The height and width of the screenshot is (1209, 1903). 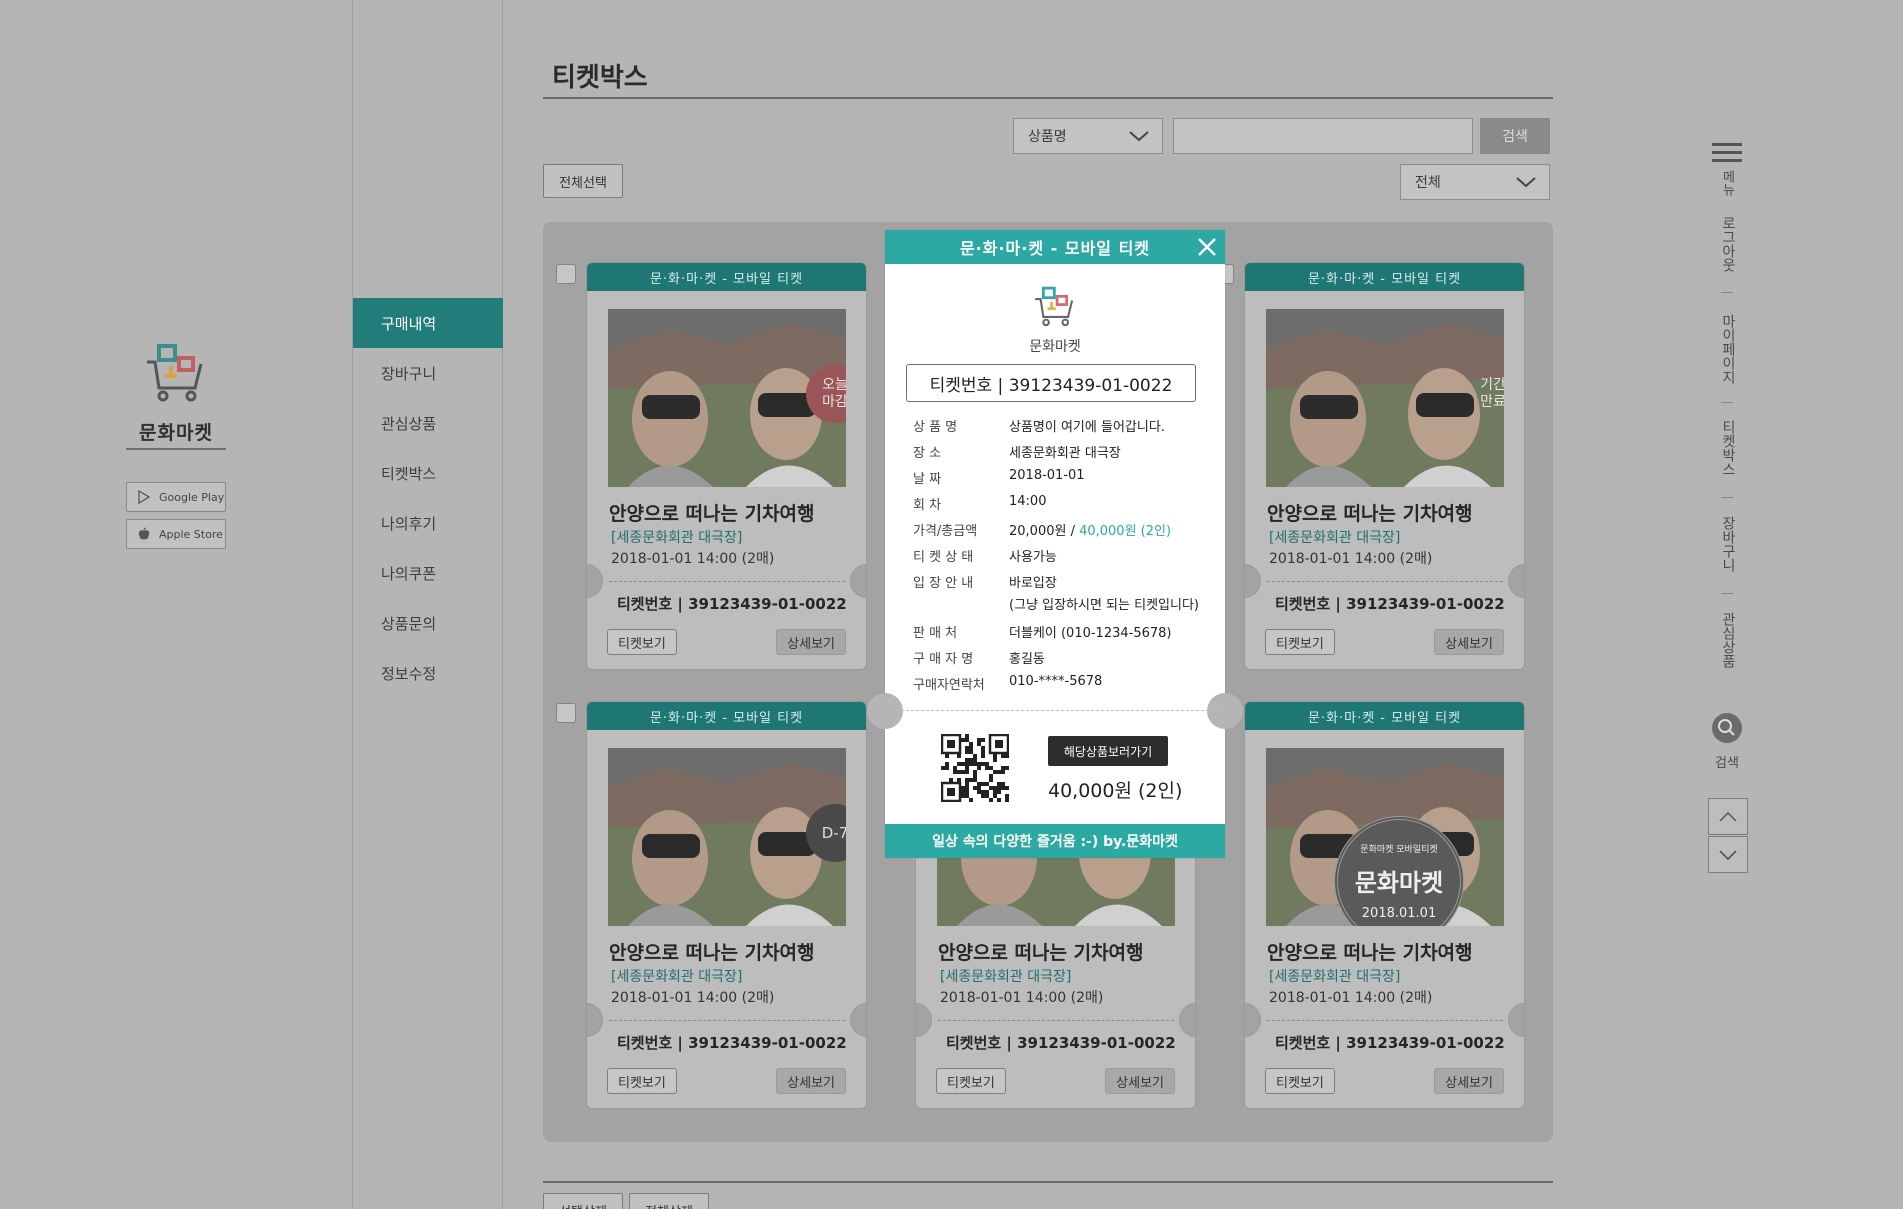 I want to click on modal-logo-icon, so click(x=1055, y=310).